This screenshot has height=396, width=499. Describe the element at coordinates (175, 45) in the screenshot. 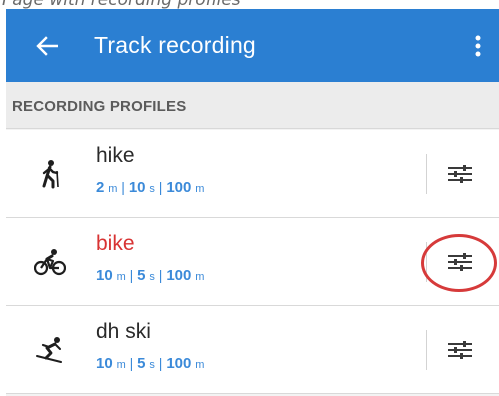

I see `page-title: Track recording` at that location.